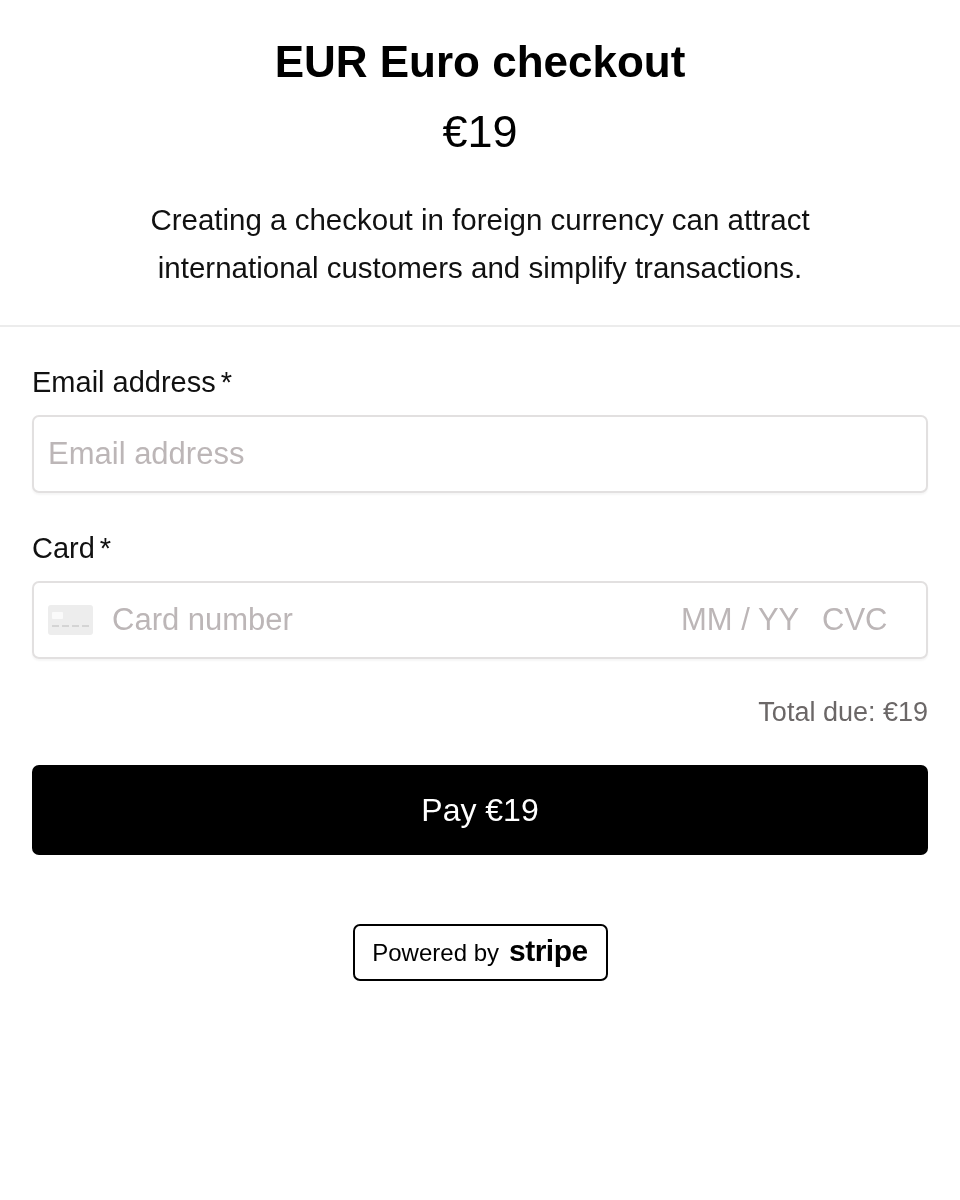  What do you see at coordinates (70, 620) in the screenshot?
I see `credit-card-icon` at bounding box center [70, 620].